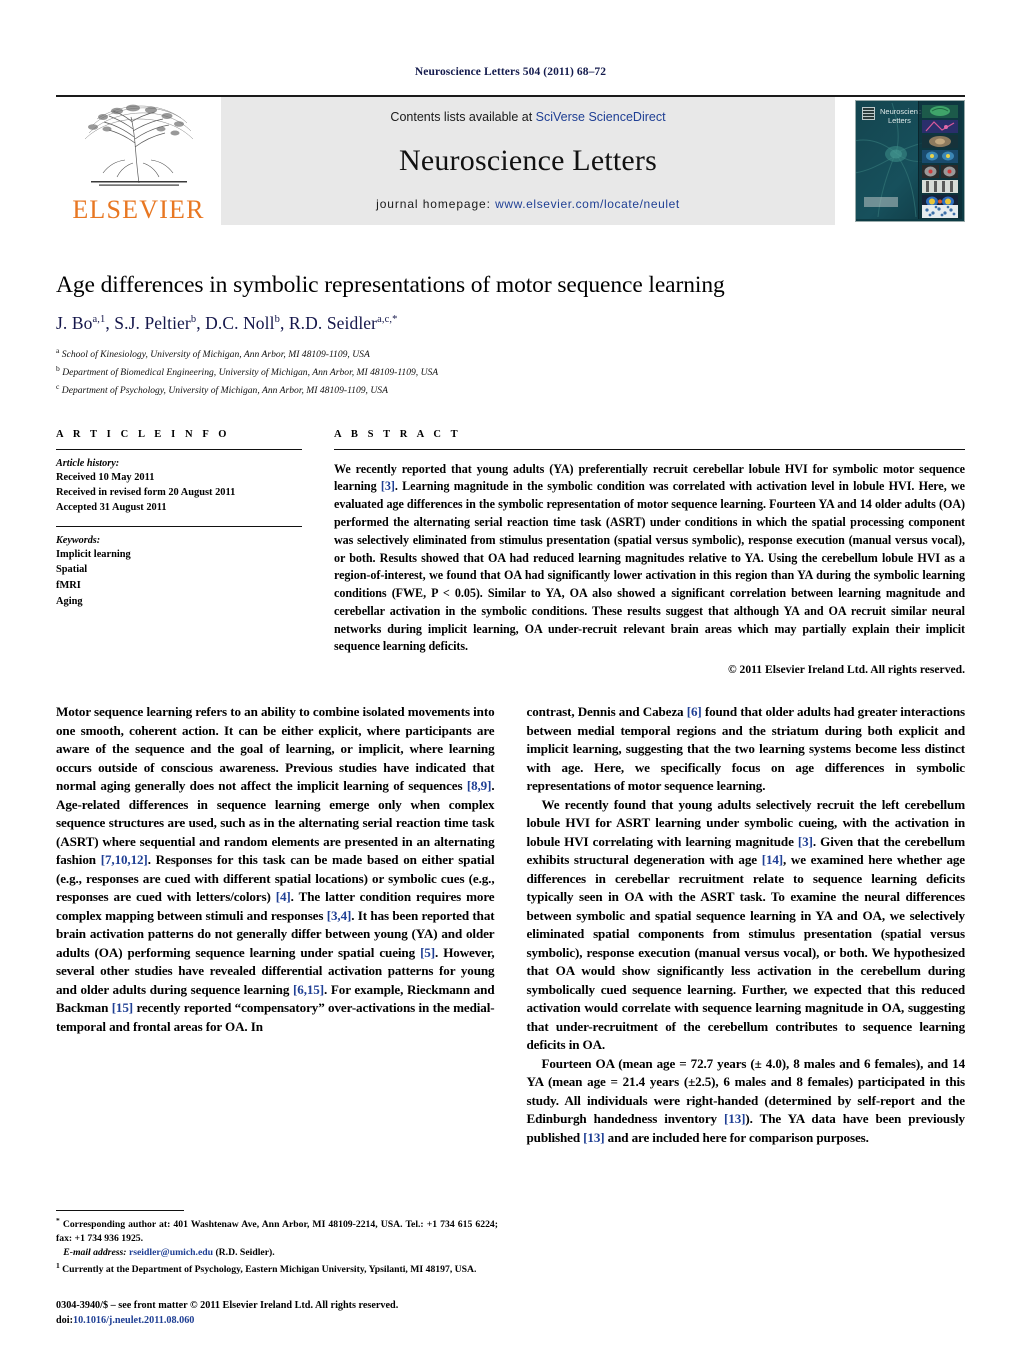  What do you see at coordinates (146, 493) in the screenshot?
I see `history-revised: Received in revised form 20 August 2011` at bounding box center [146, 493].